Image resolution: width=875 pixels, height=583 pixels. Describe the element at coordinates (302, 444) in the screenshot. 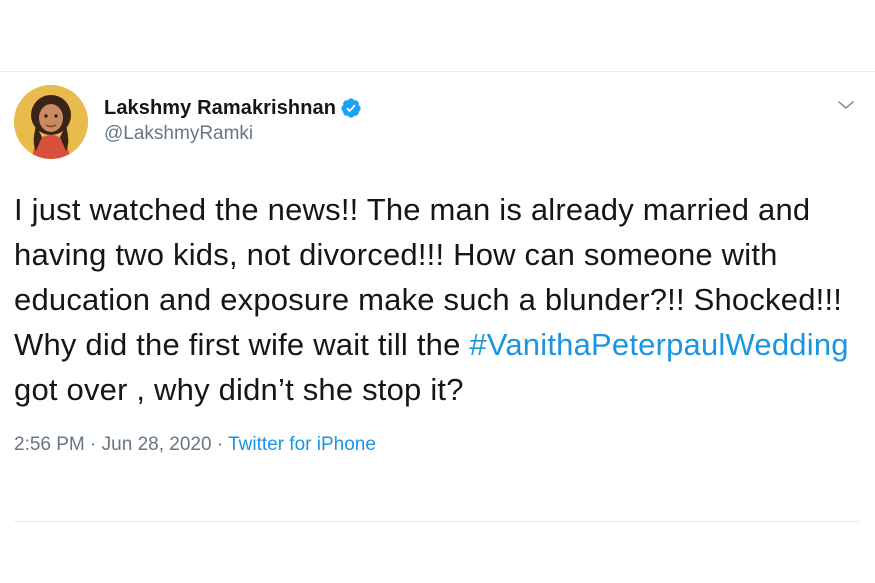

I see `tweet-source-link: Twitter for iPhone` at that location.